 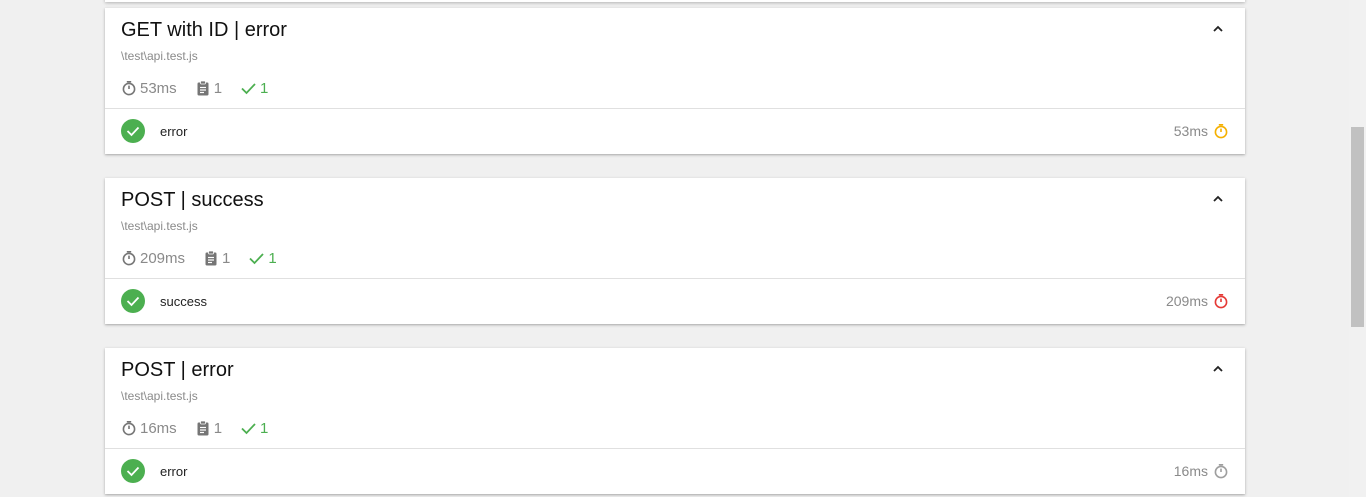 I want to click on timer-medium-icon, so click(x=1221, y=131).